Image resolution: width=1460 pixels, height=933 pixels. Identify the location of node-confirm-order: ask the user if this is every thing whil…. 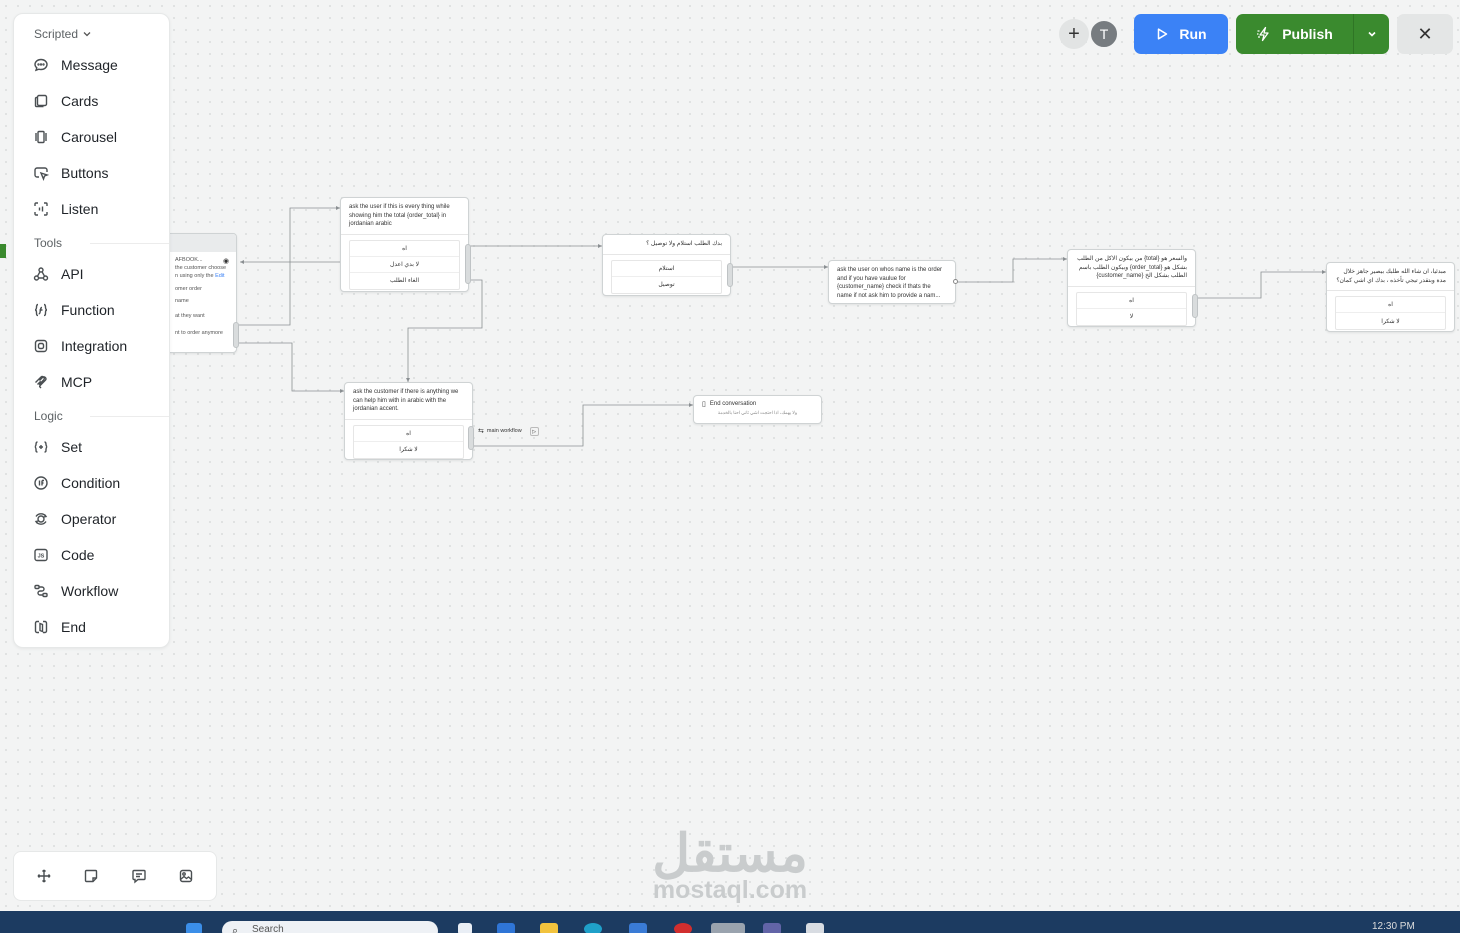
(404, 244).